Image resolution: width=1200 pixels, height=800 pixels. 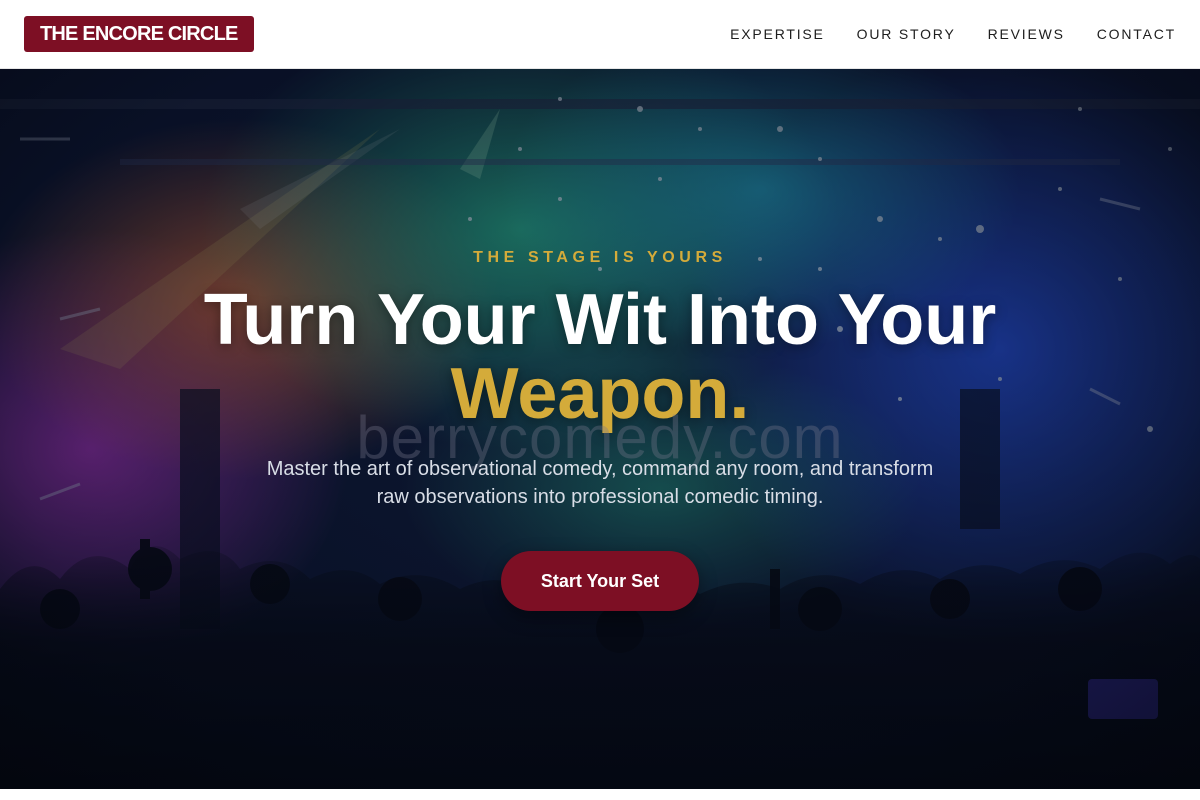 I want to click on start-your-set-button: Start Your Set, so click(x=600, y=581).